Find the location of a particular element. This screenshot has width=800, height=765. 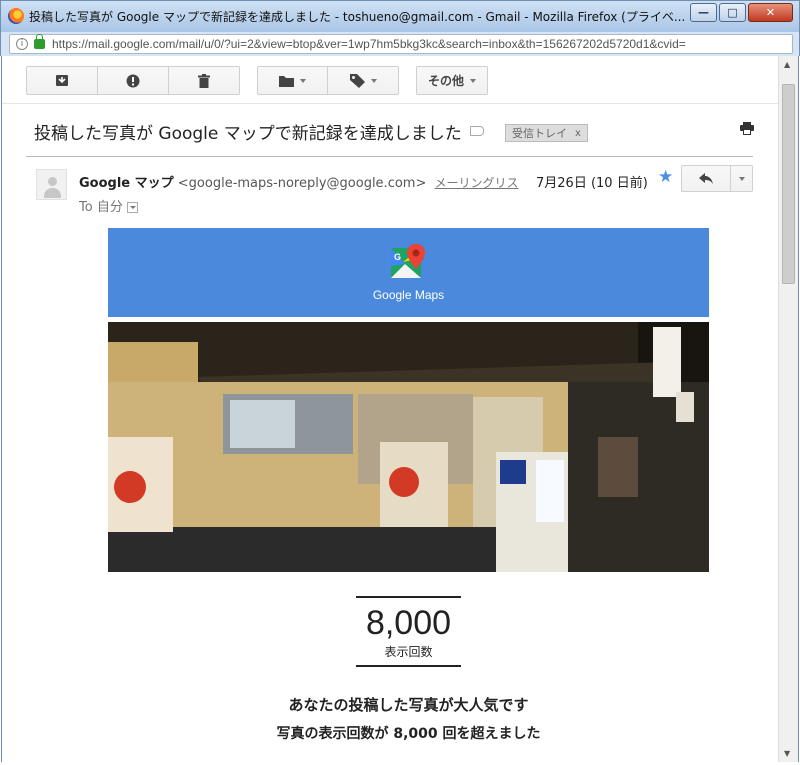

trash-icon is located at coordinates (204, 80).